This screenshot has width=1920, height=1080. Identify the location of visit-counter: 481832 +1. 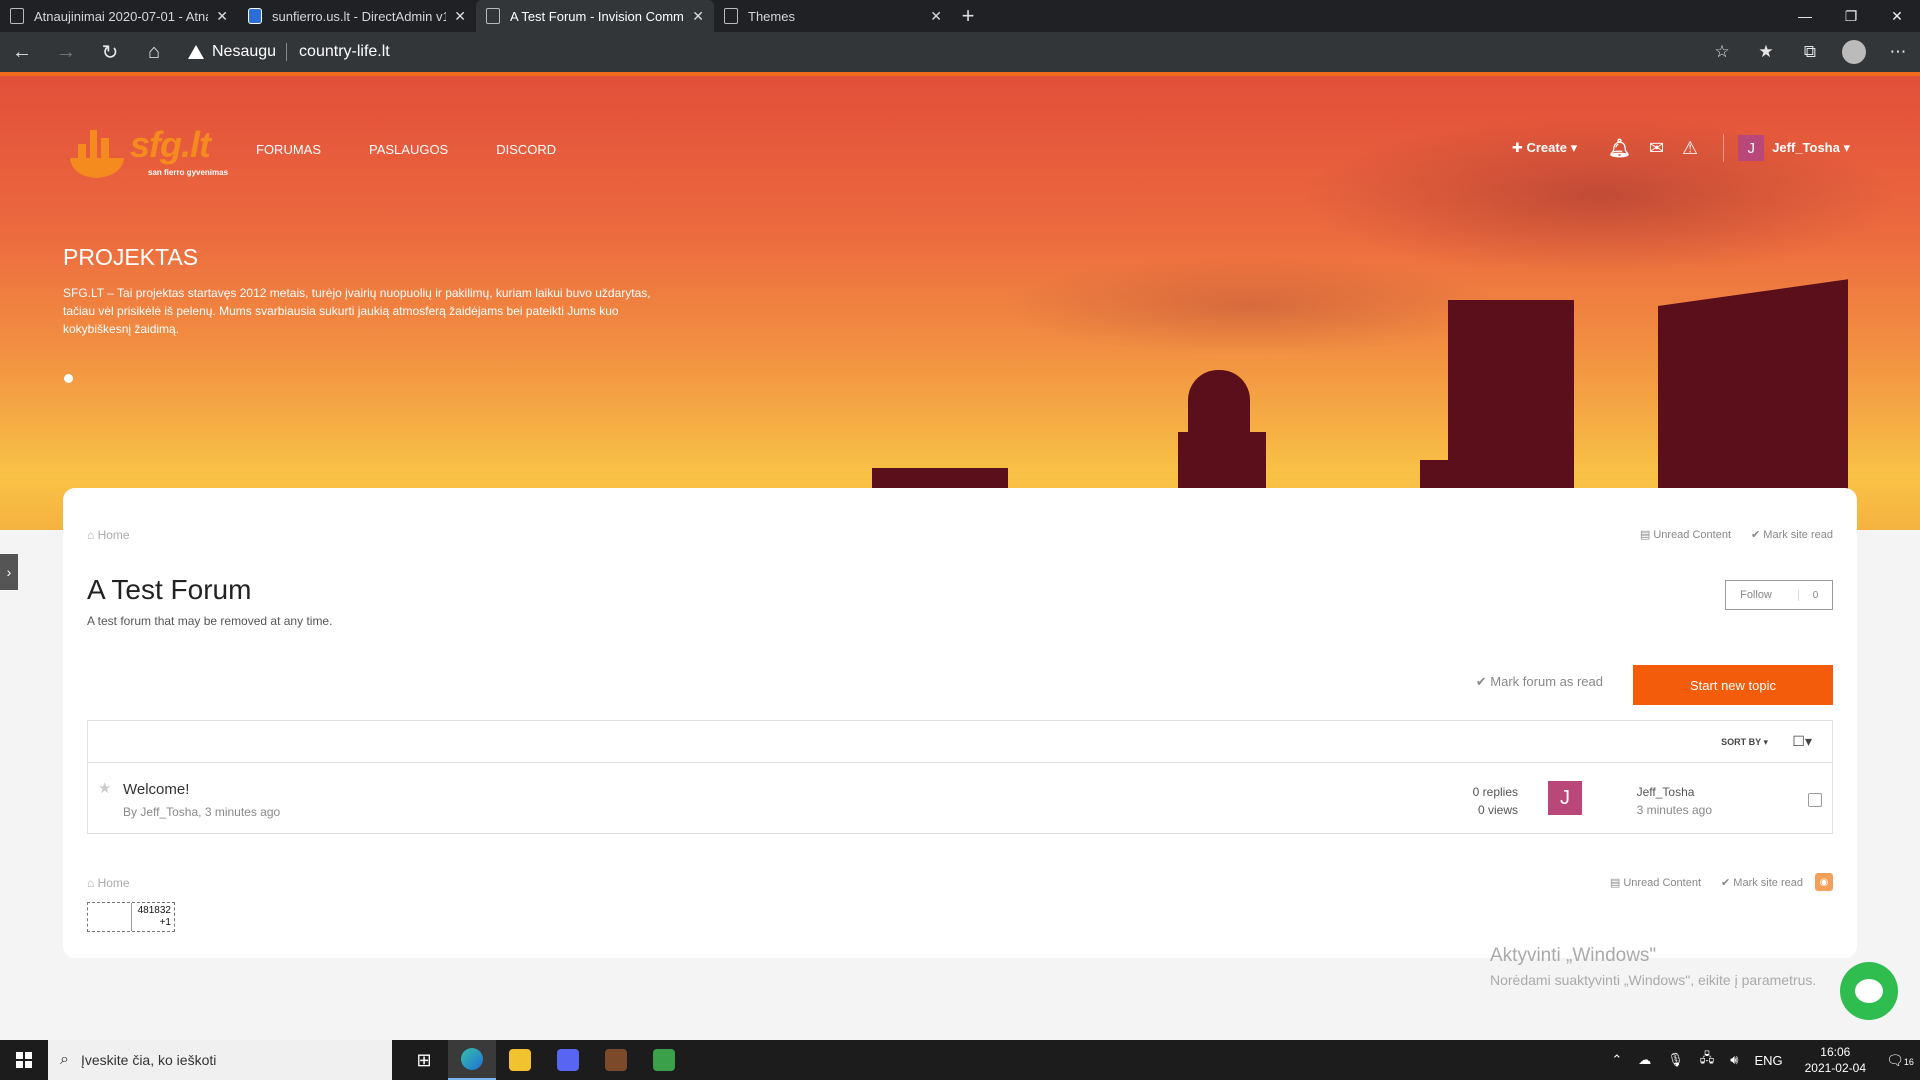
(131, 917).